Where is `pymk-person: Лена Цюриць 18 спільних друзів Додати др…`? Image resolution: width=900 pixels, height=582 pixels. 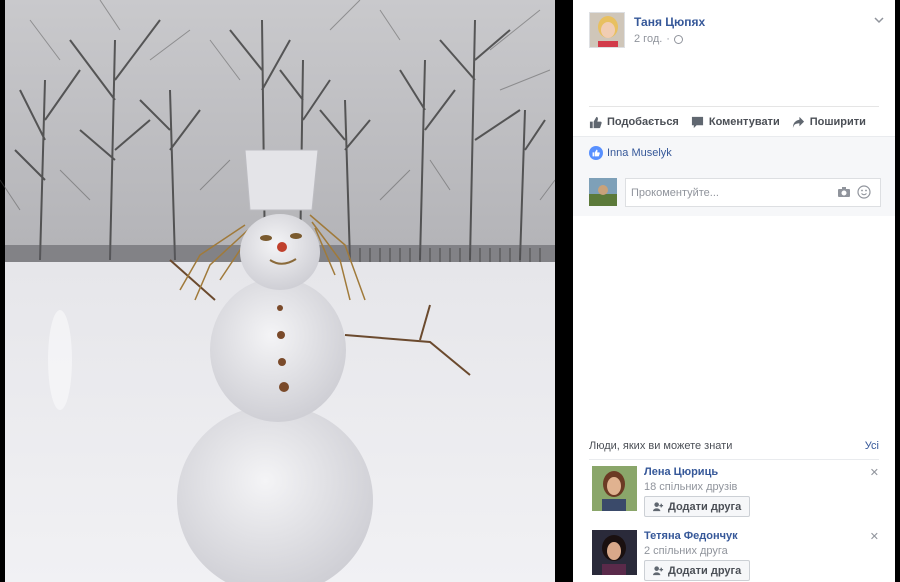
pymk-person: Лена Цюриць 18 спільних друзів Додати др… is located at coordinates (734, 495).